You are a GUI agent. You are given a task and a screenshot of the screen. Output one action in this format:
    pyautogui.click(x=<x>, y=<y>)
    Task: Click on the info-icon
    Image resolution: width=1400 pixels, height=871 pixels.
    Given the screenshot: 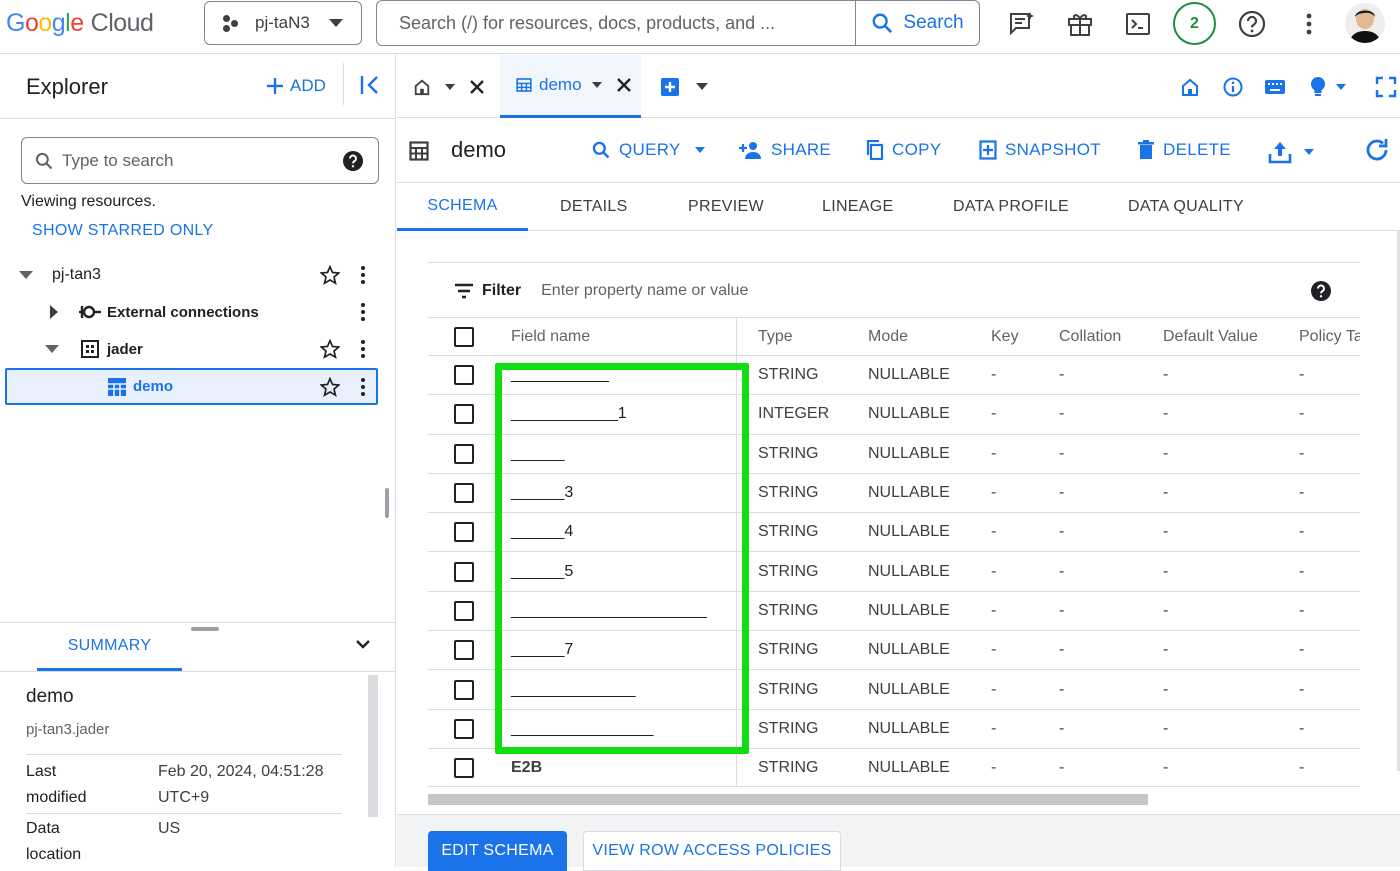 What is the action you would take?
    pyautogui.click(x=1233, y=86)
    